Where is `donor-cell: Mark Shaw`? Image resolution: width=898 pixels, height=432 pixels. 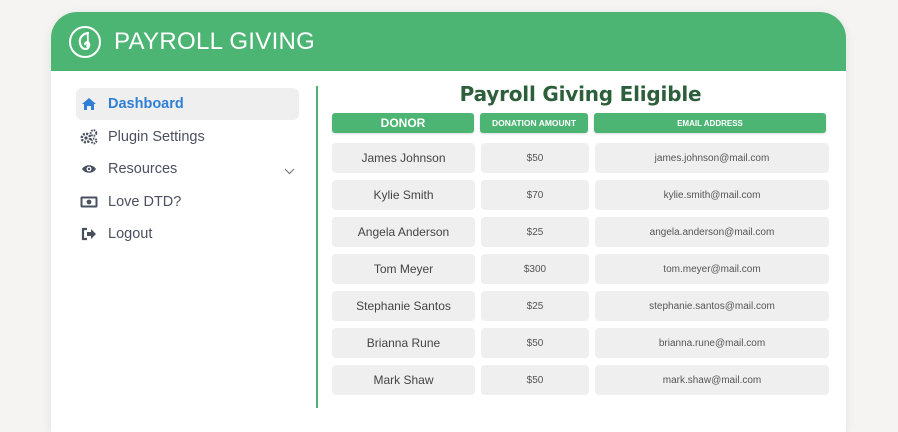 donor-cell: Mark Shaw is located at coordinates (403, 380).